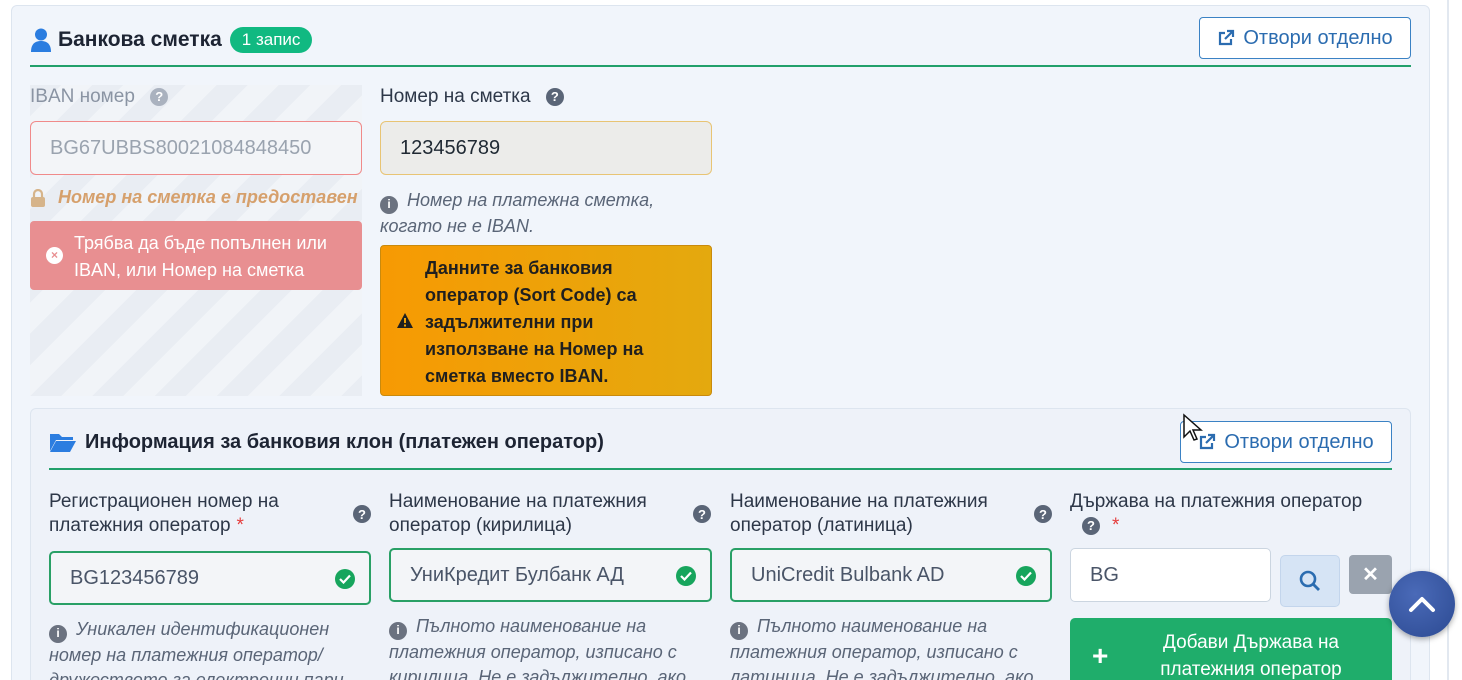 This screenshot has height=680, width=1462. I want to click on reg-number-value: BG123456789, so click(135, 577).